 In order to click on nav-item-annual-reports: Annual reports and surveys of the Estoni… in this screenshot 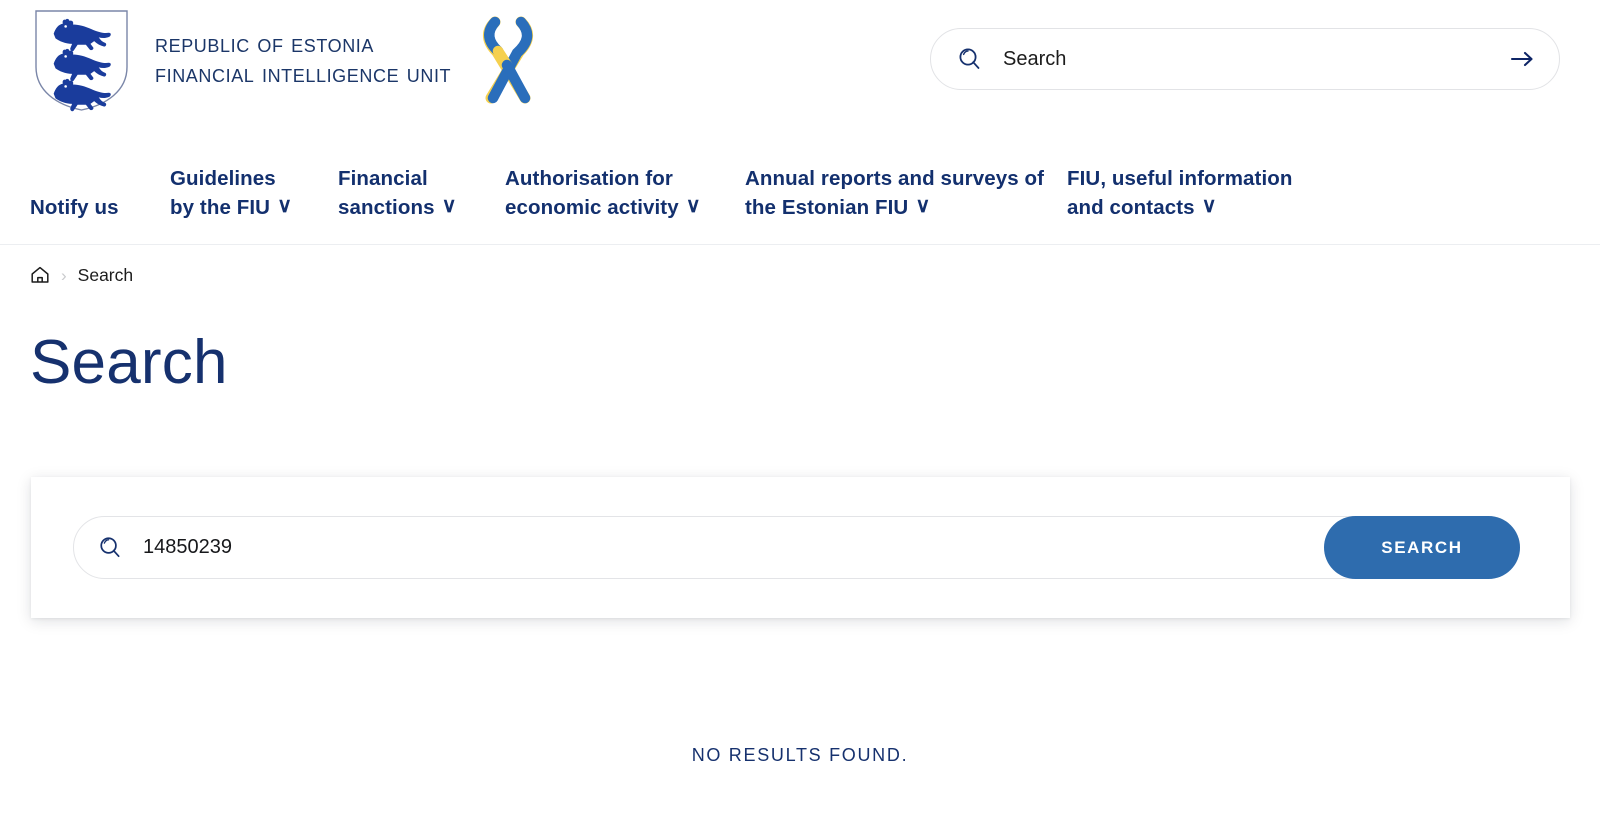, I will do `click(906, 193)`.